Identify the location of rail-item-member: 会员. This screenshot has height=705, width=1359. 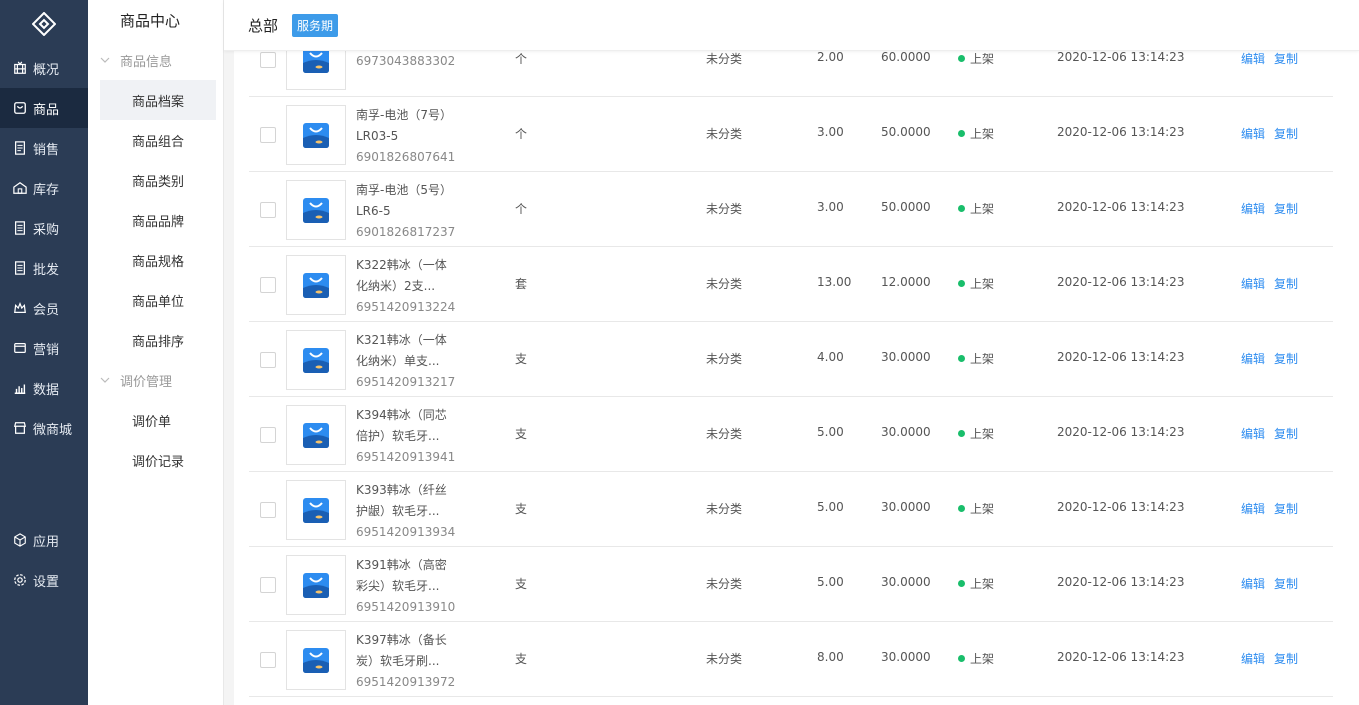
(44, 308).